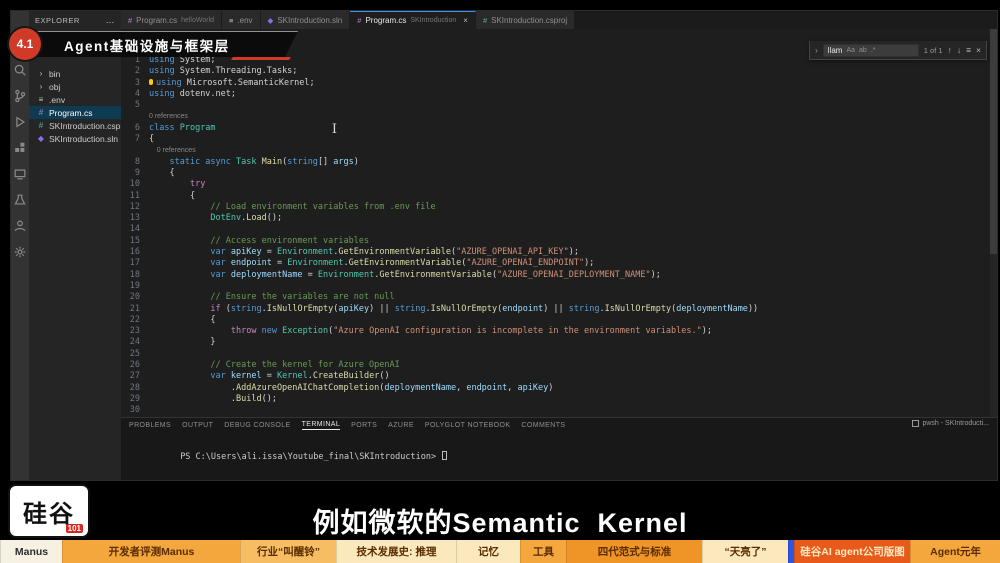 This screenshot has width=1000, height=563. I want to click on editor-tab: ≡ .env, so click(241, 20).